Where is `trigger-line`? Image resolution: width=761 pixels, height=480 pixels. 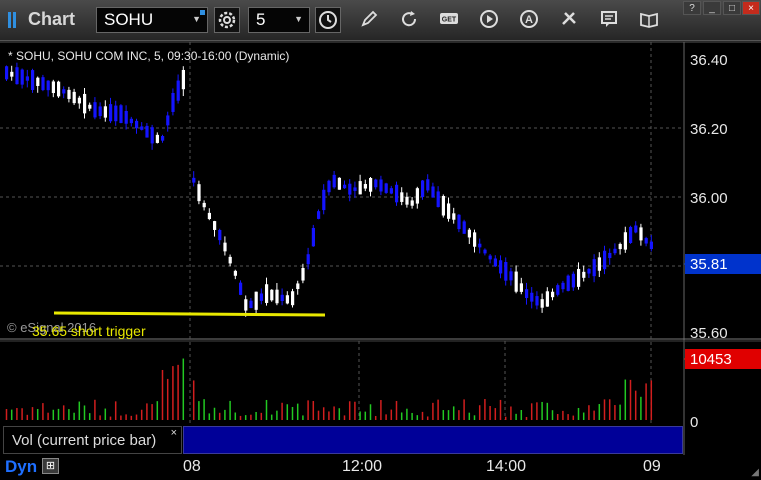
trigger-line is located at coordinates (189, 314).